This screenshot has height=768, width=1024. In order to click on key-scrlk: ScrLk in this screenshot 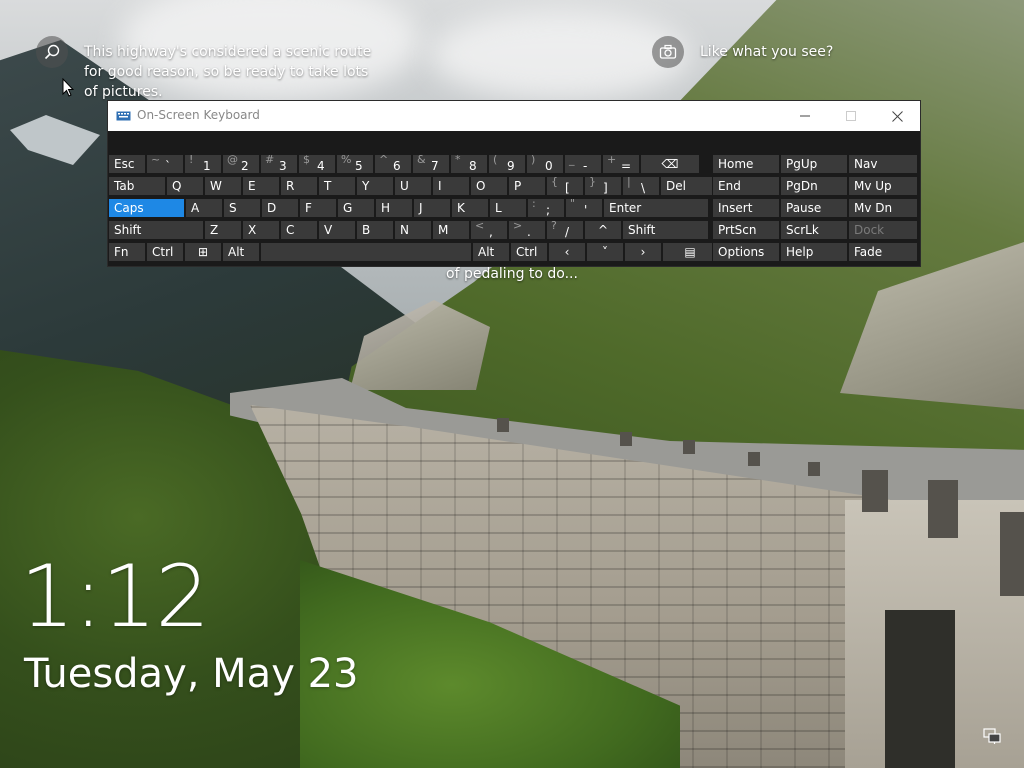, I will do `click(814, 230)`.